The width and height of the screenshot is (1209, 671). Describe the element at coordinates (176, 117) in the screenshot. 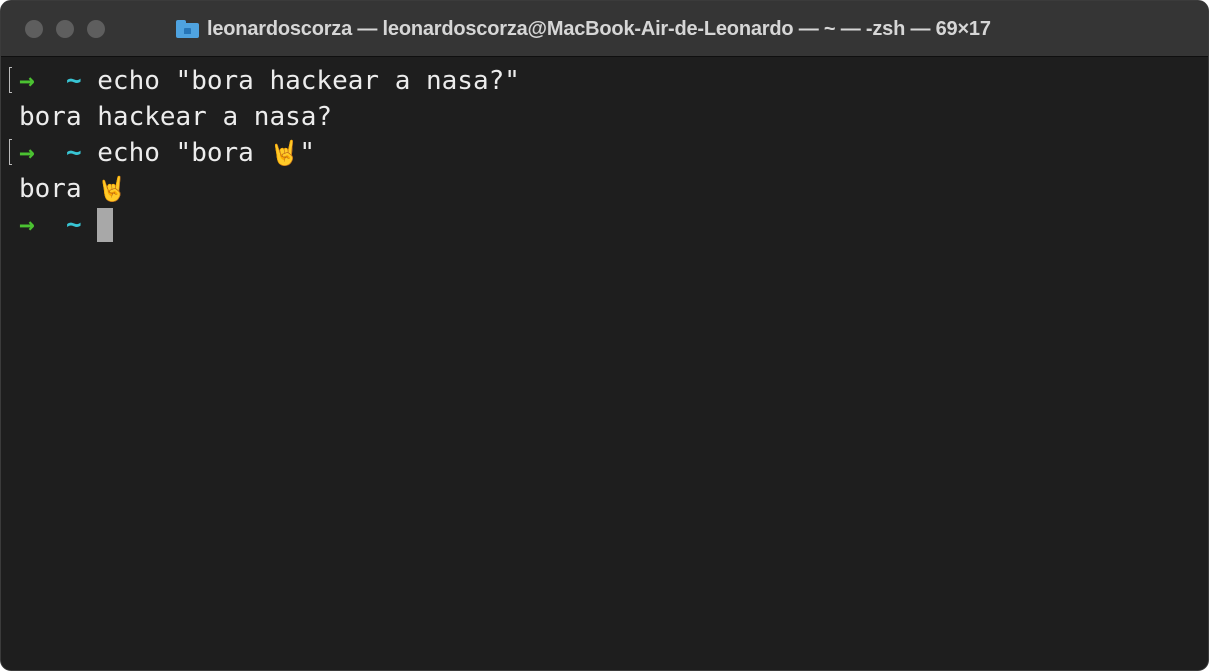

I see `output-text: bora hackear a nasa?` at that location.